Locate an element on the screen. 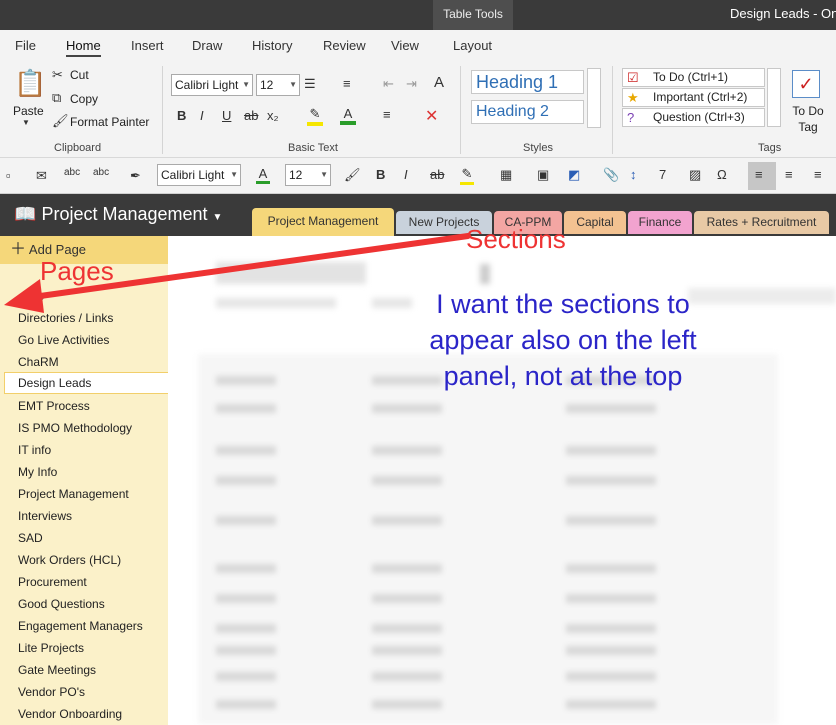 The width and height of the screenshot is (836, 725). sections-annotation: Sections is located at coordinates (516, 239).